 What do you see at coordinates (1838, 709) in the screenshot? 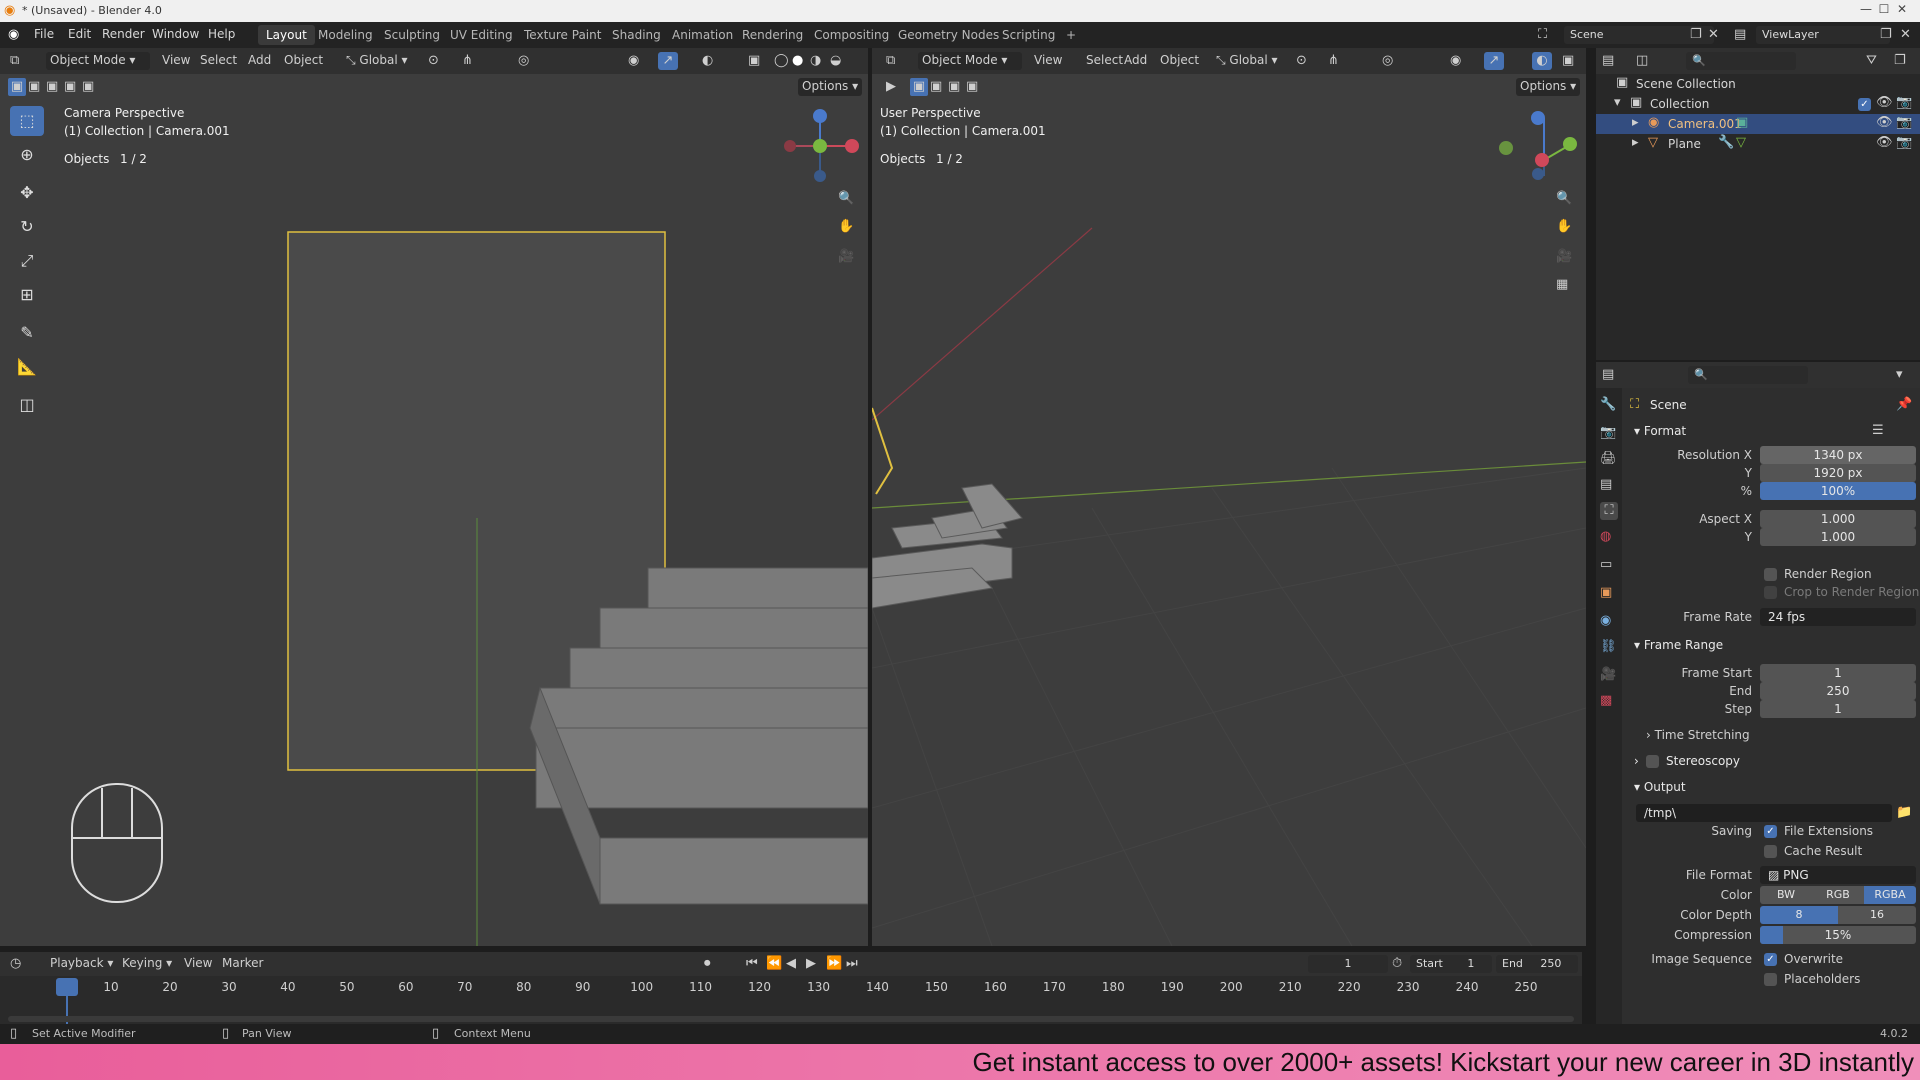
I see `frame-step-field: 1` at bounding box center [1838, 709].